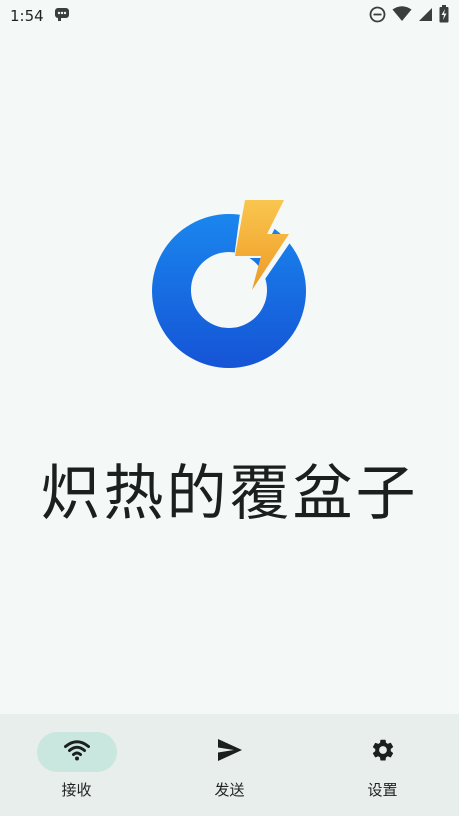  Describe the element at coordinates (425, 16) in the screenshot. I see `signal-icon` at that location.